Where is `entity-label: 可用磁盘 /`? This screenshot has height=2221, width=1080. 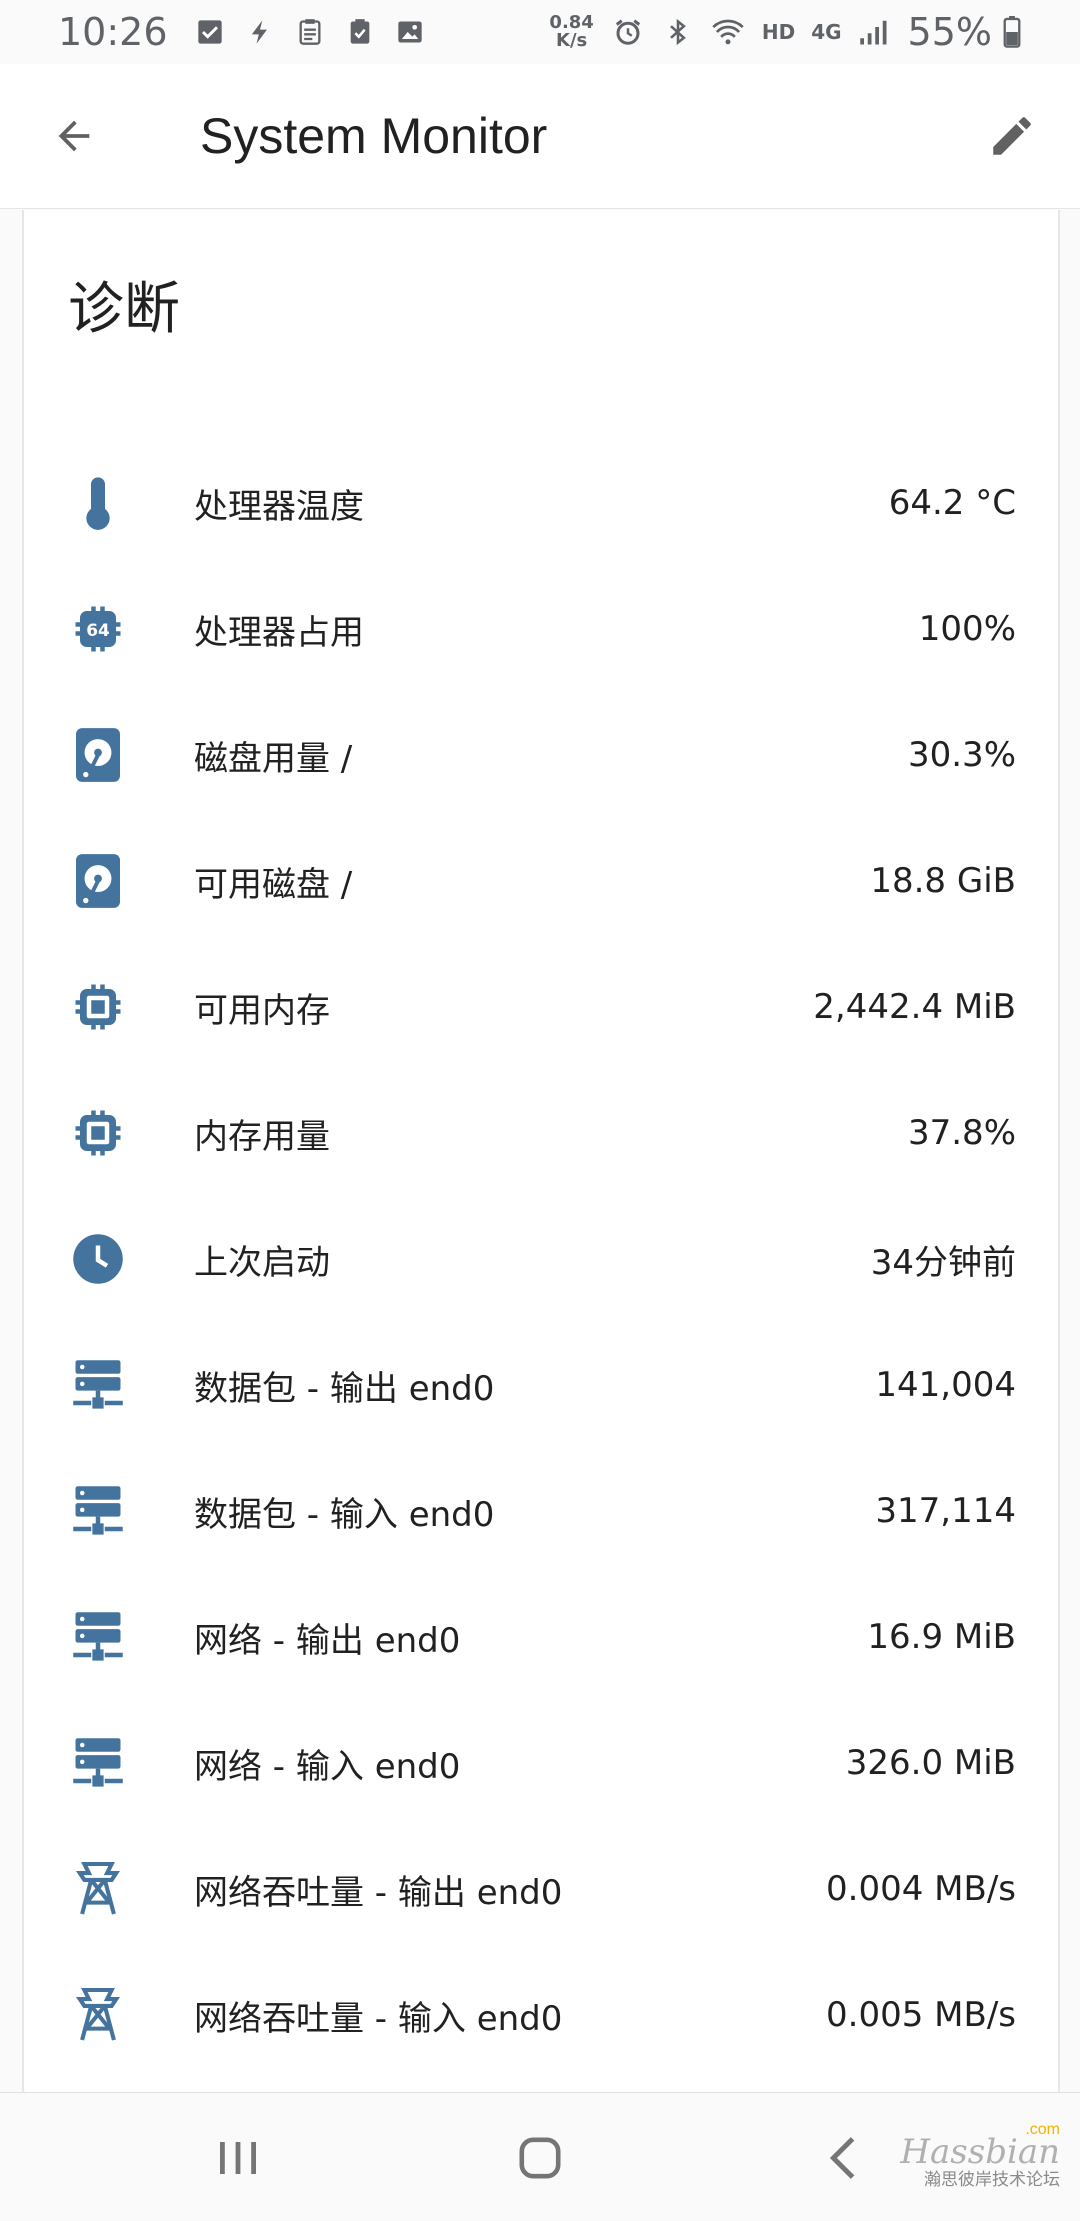 entity-label: 可用磁盘 / is located at coordinates (273, 884).